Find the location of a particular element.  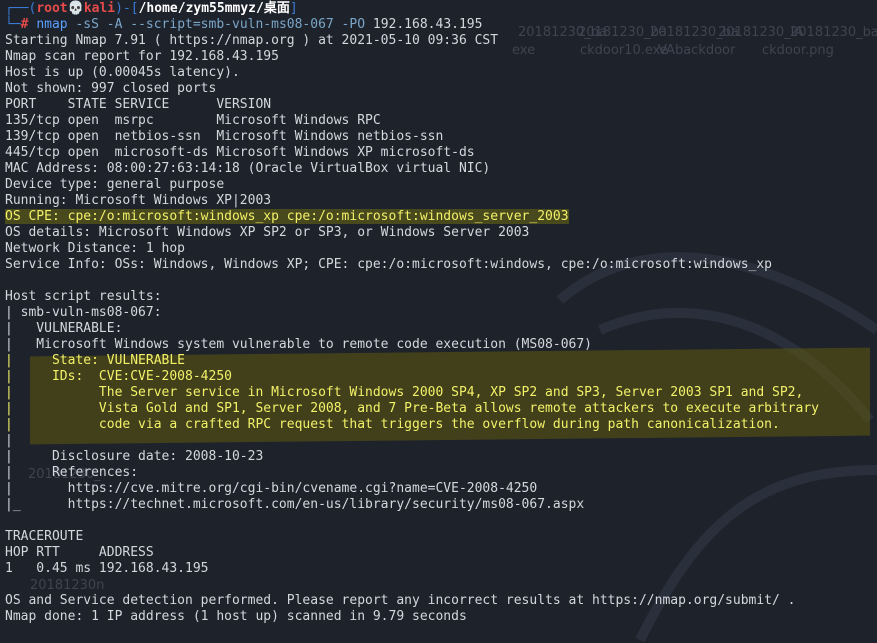

prompt-user: root is located at coordinates (52, 8).